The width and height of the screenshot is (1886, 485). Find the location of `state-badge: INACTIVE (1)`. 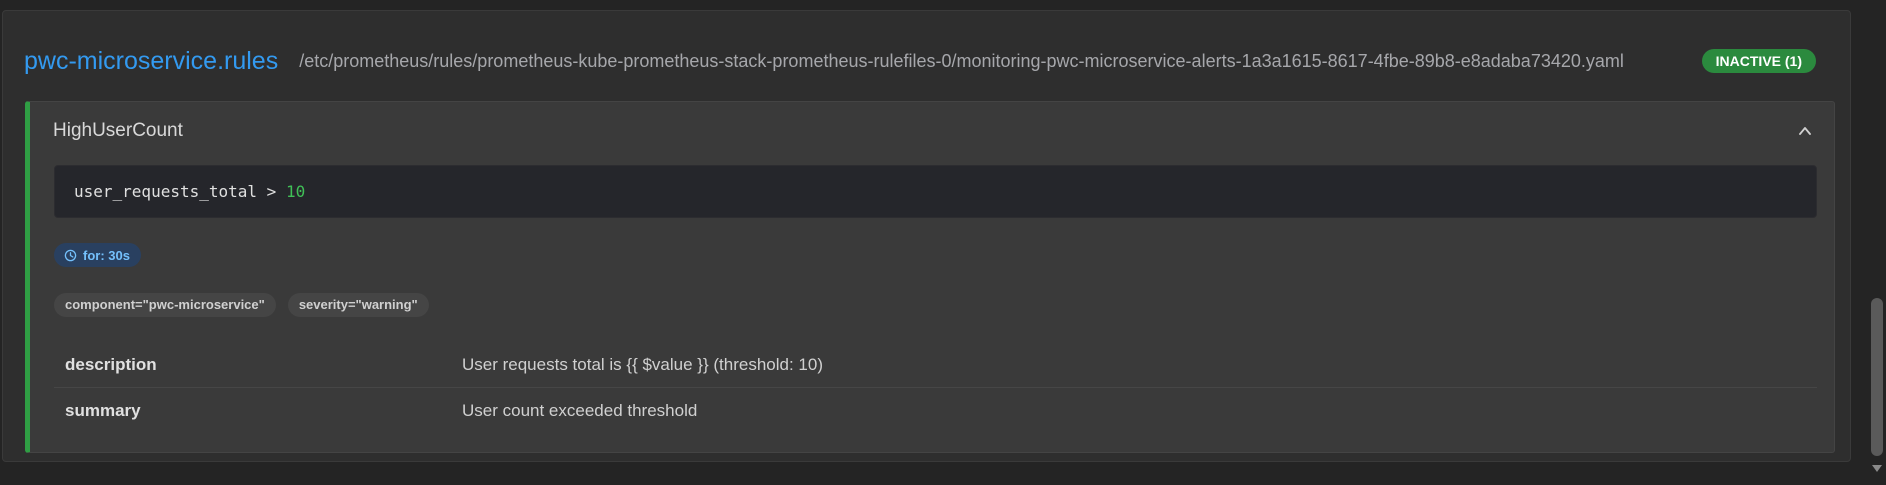

state-badge: INACTIVE (1) is located at coordinates (1758, 61).